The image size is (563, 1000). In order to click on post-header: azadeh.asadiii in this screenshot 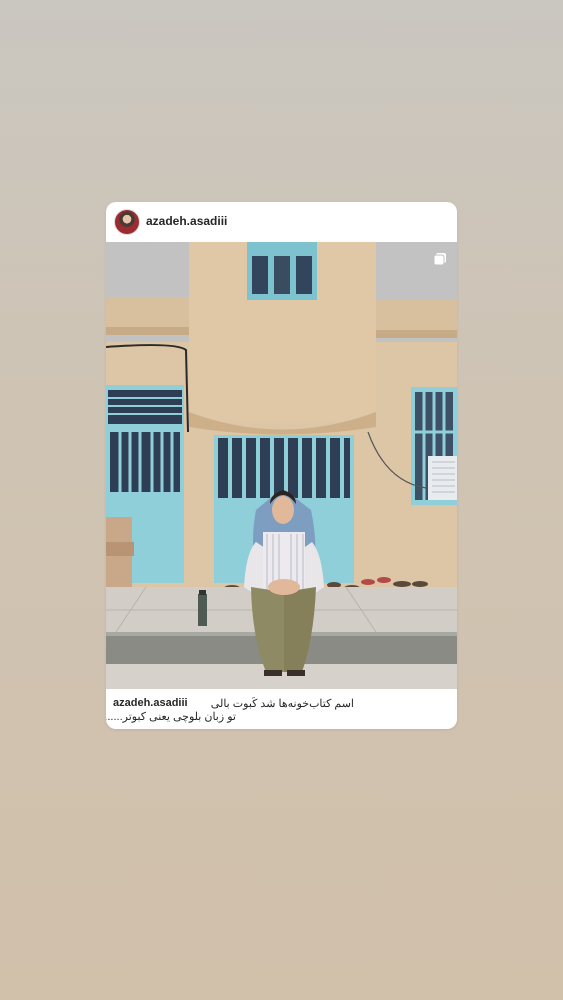, I will do `click(281, 222)`.